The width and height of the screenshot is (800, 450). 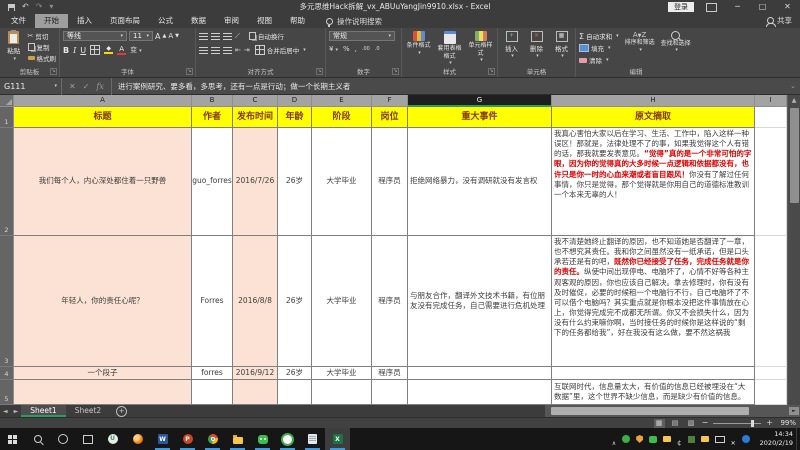 I want to click on horizontal-scroll-thumb, so click(x=650, y=411).